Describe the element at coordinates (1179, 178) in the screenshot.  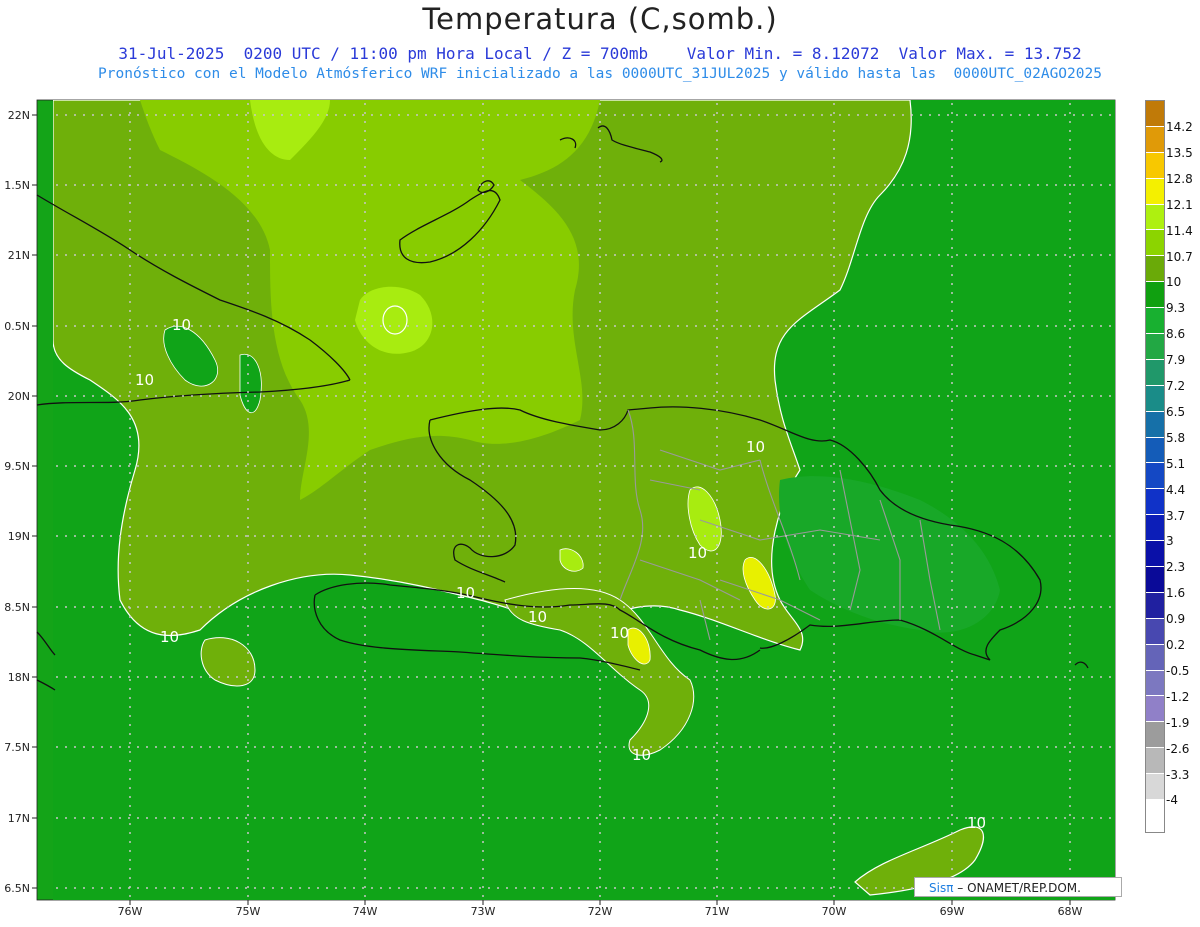
I see `colorbar-label: 12.8` at that location.